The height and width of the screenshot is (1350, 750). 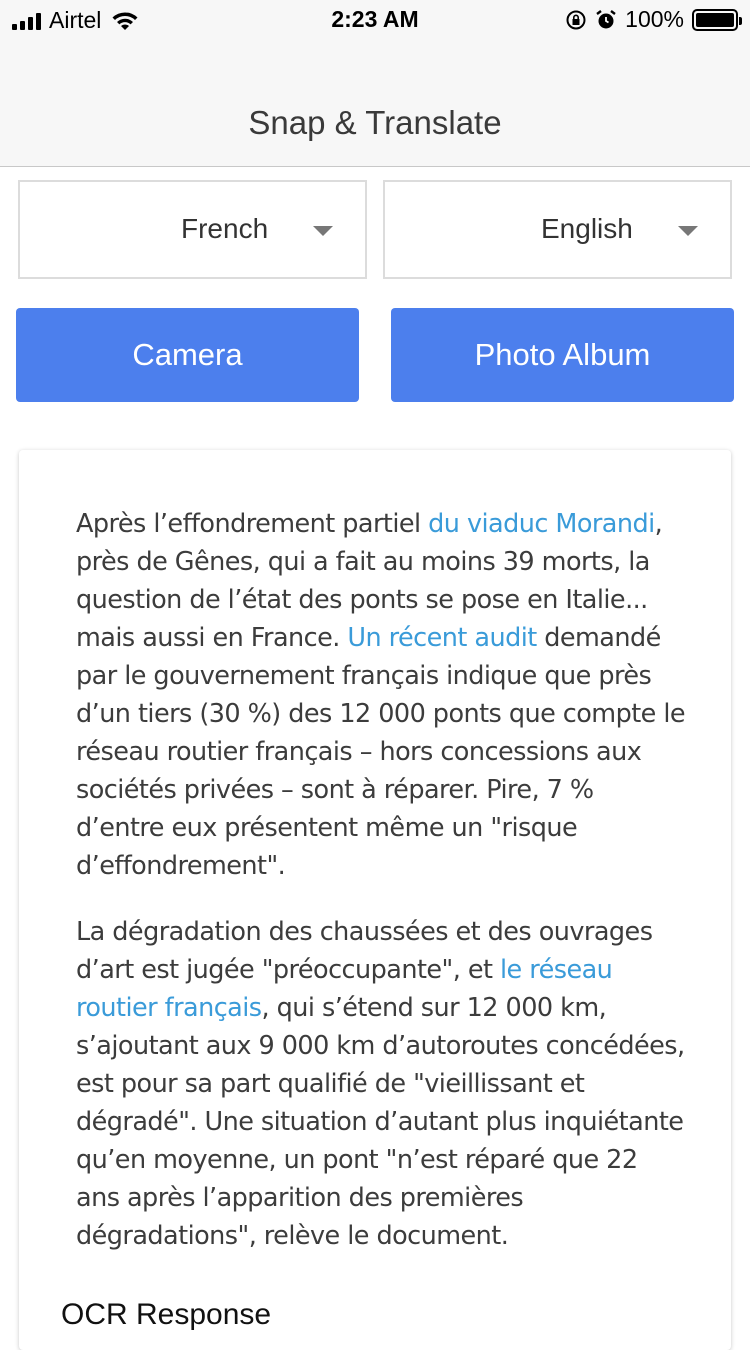 I want to click on target-language-select: English, so click(x=557, y=229).